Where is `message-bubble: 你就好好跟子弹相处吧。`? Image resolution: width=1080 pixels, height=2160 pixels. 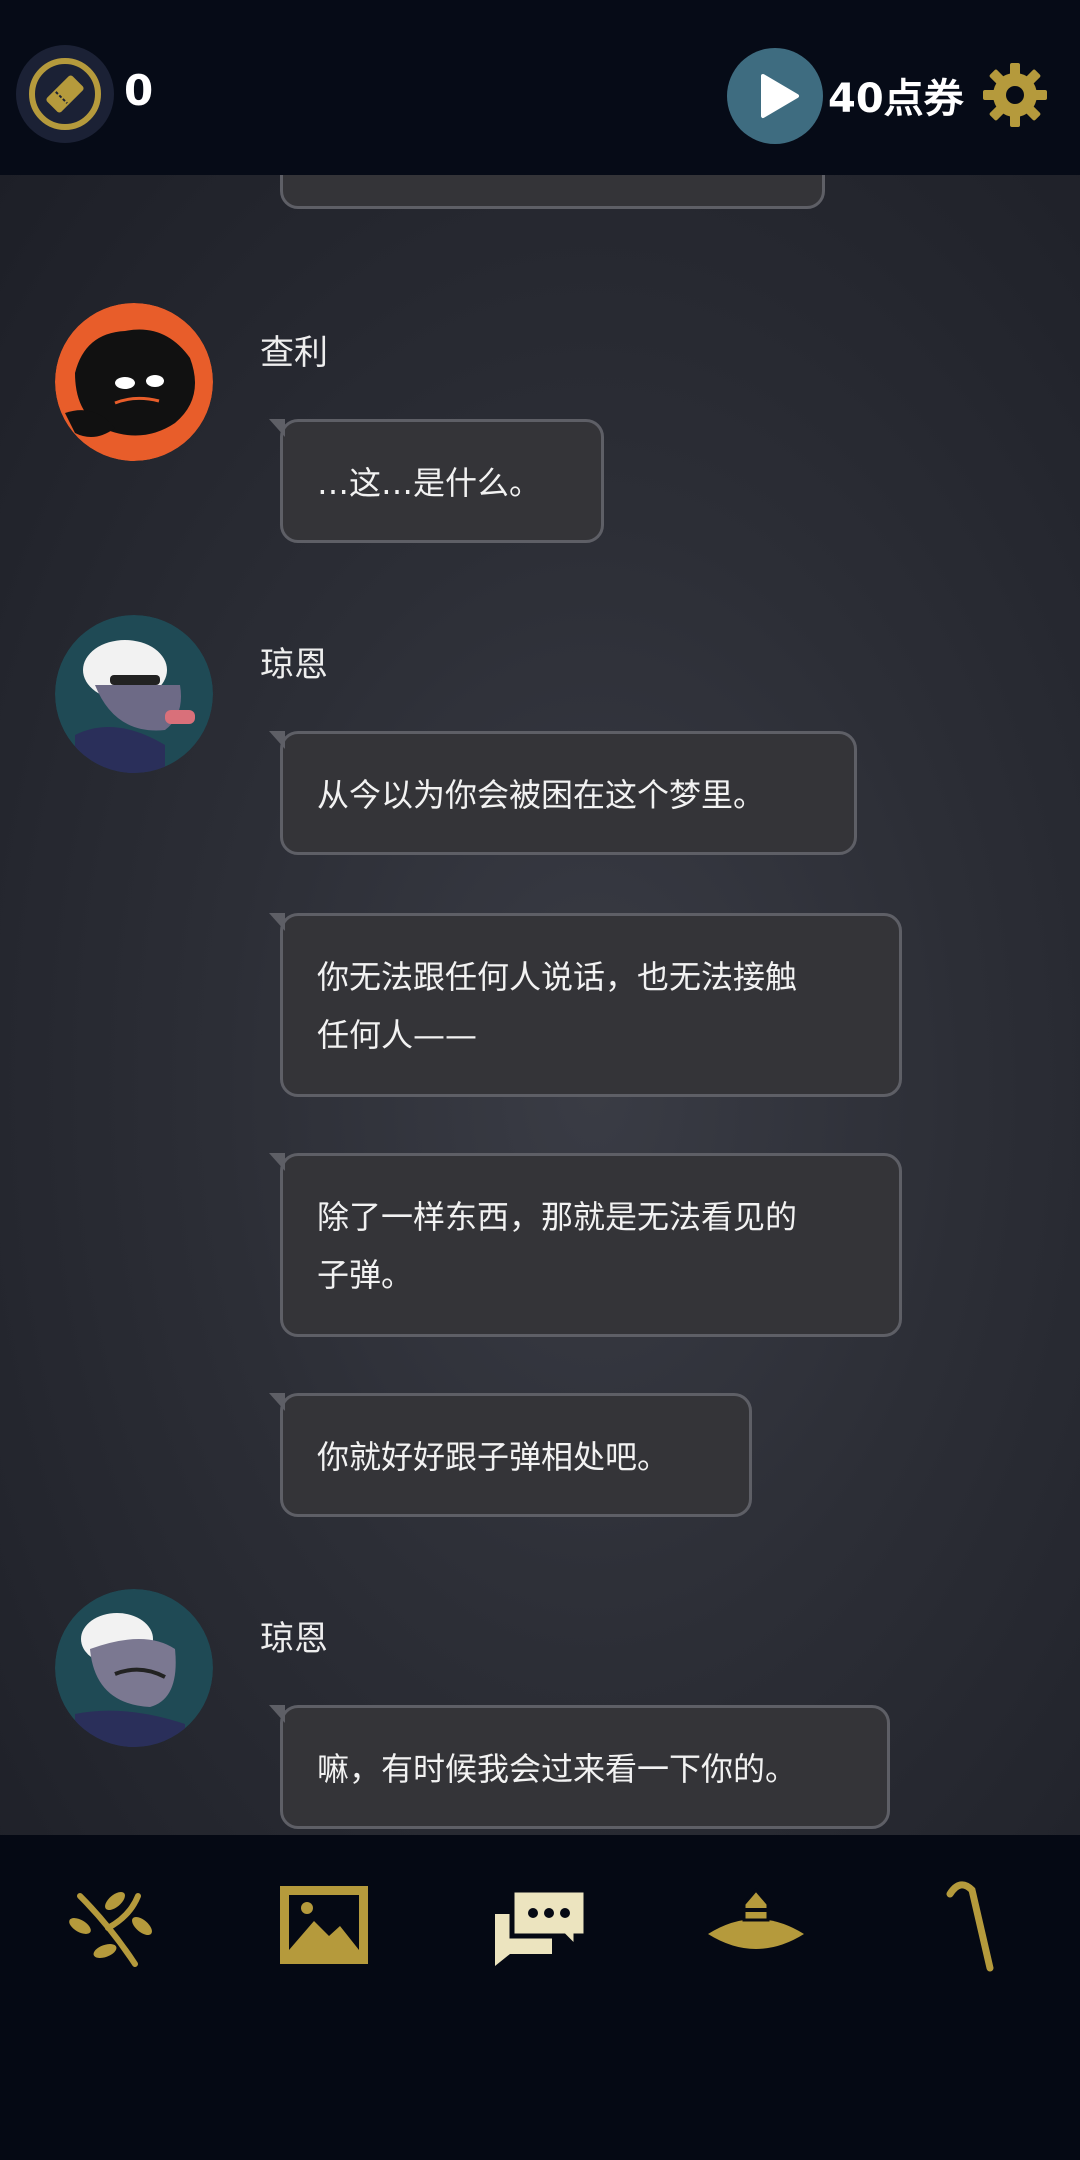 message-bubble: 你就好好跟子弹相处吧。 is located at coordinates (510, 1455).